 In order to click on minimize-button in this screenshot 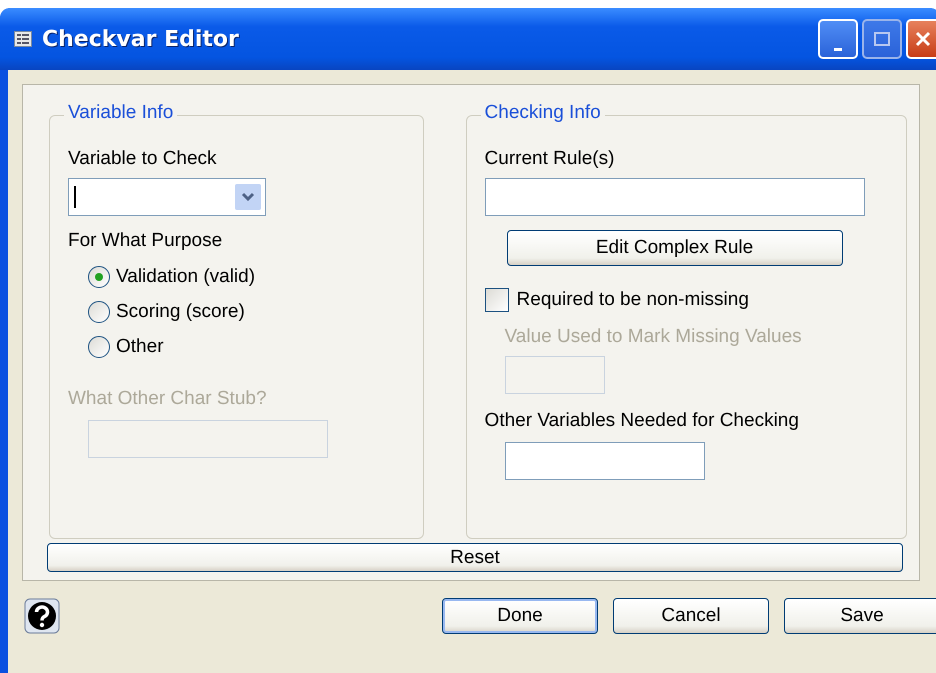, I will do `click(838, 39)`.